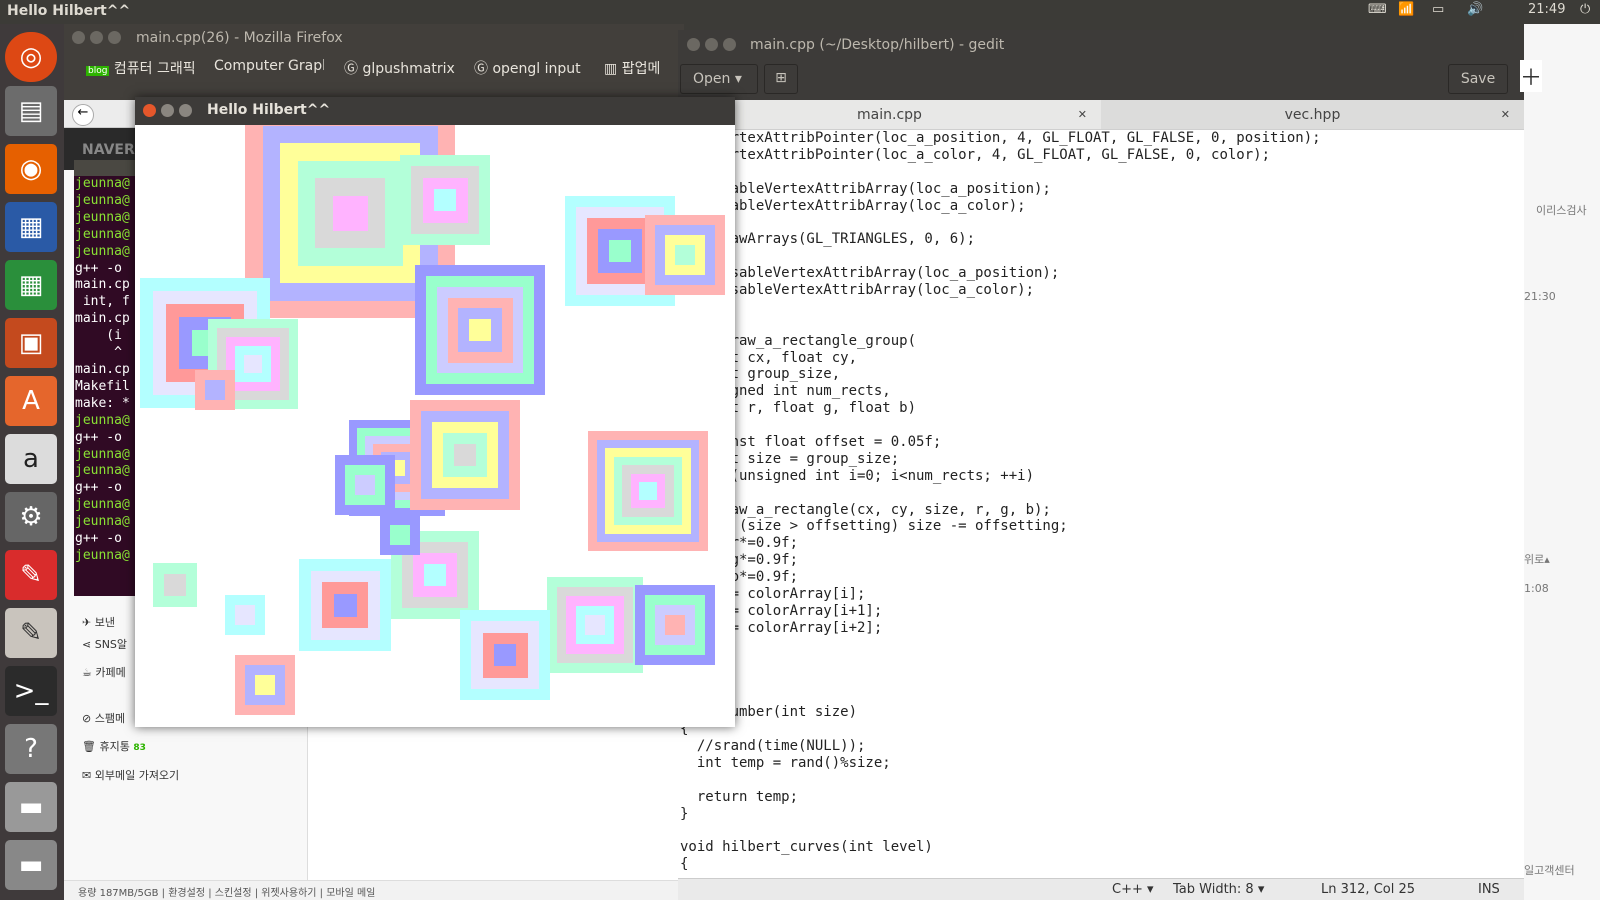 The height and width of the screenshot is (900, 1600). Describe the element at coordinates (1549, 870) in the screenshot. I see `right-text-e: 일고객센터` at that location.